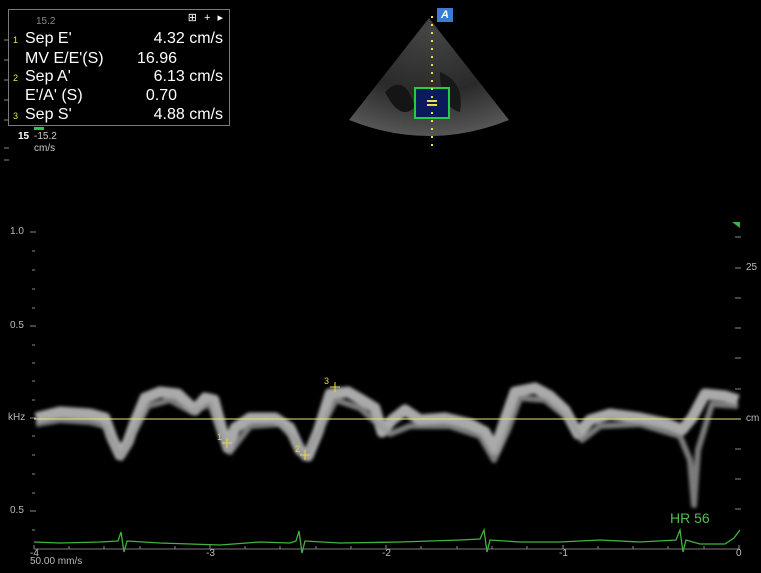 The image size is (761, 573). I want to click on right-marker-icon, so click(736, 225).